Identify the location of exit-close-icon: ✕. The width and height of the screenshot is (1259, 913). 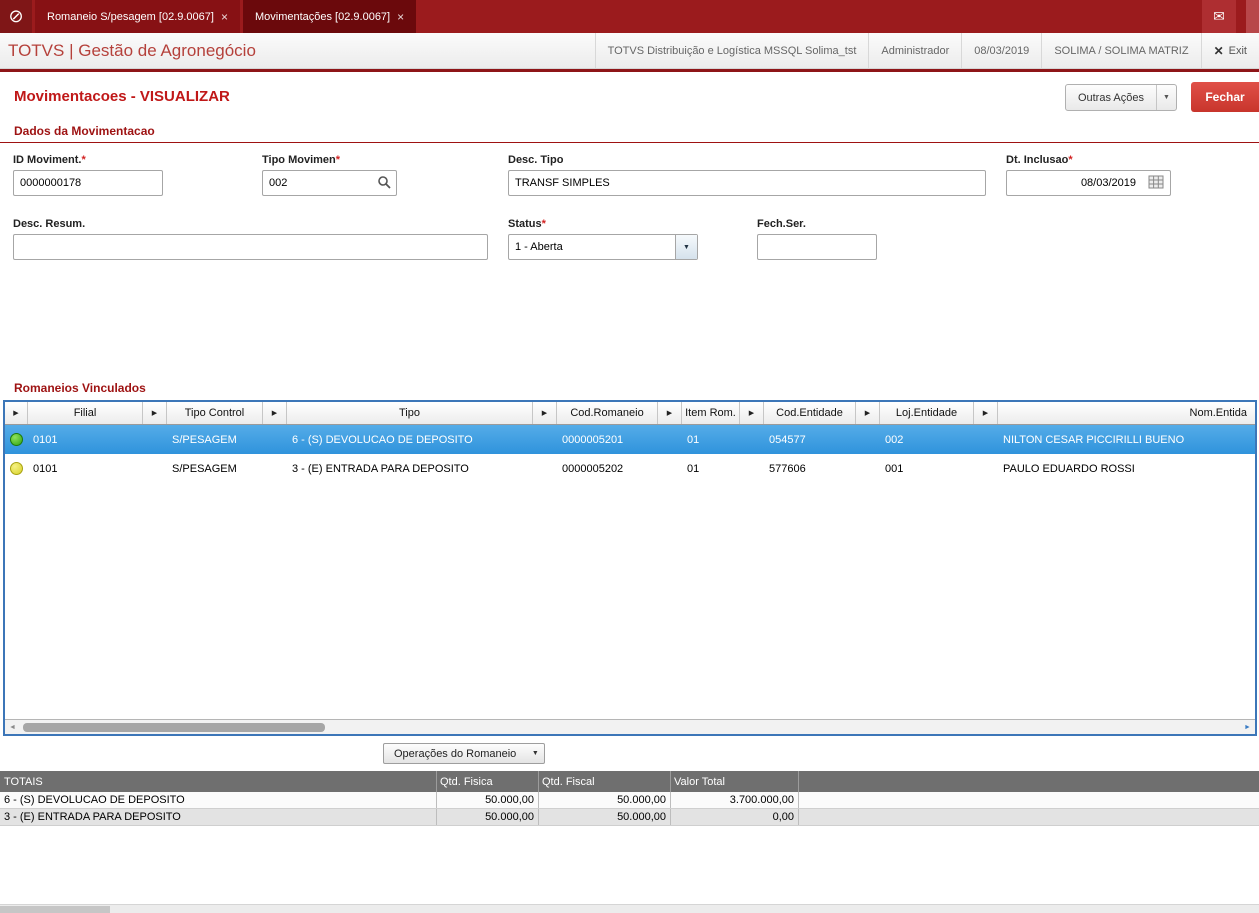
(1218, 50).